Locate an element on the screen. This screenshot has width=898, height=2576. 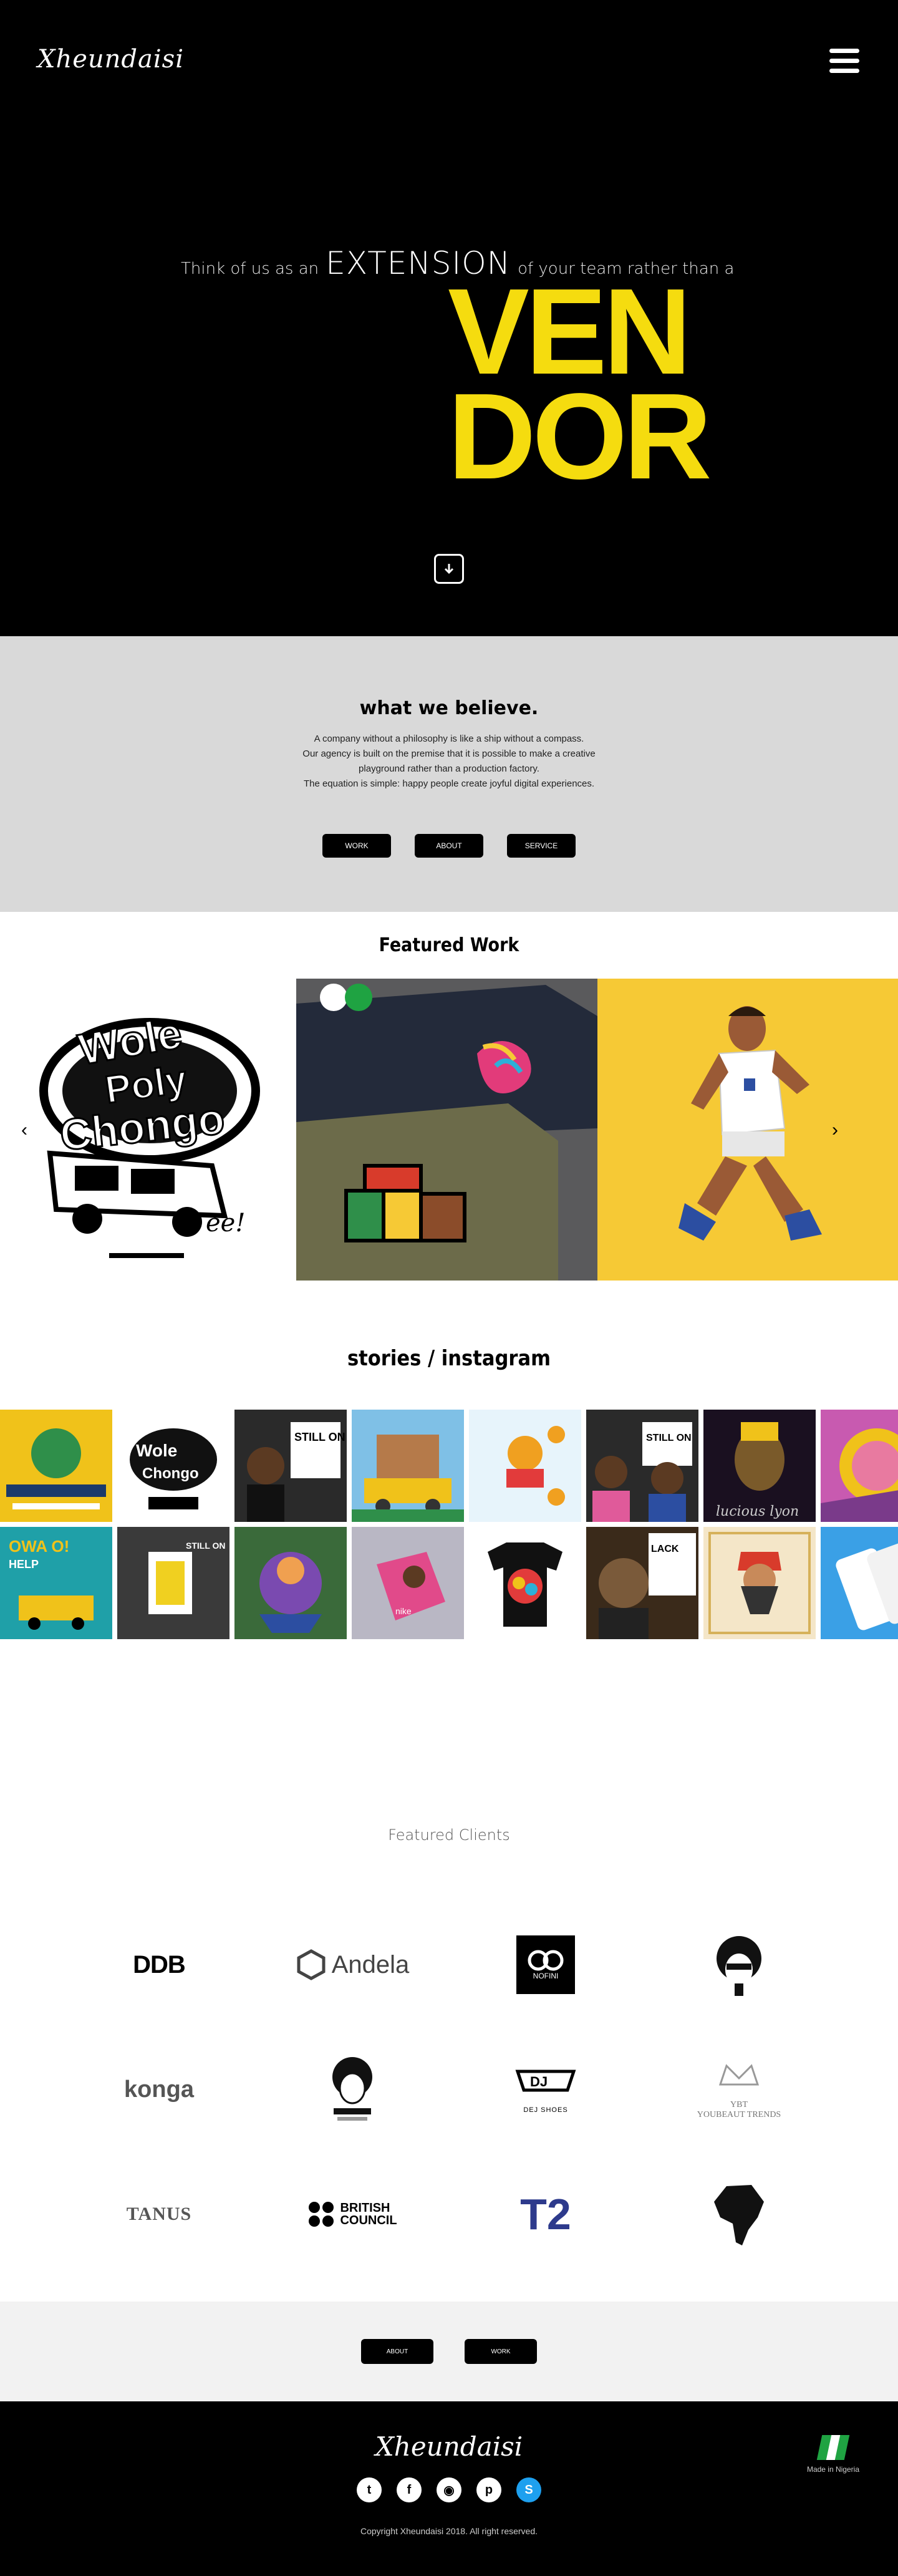
nofini-logo: NOFINI is located at coordinates (545, 1964).